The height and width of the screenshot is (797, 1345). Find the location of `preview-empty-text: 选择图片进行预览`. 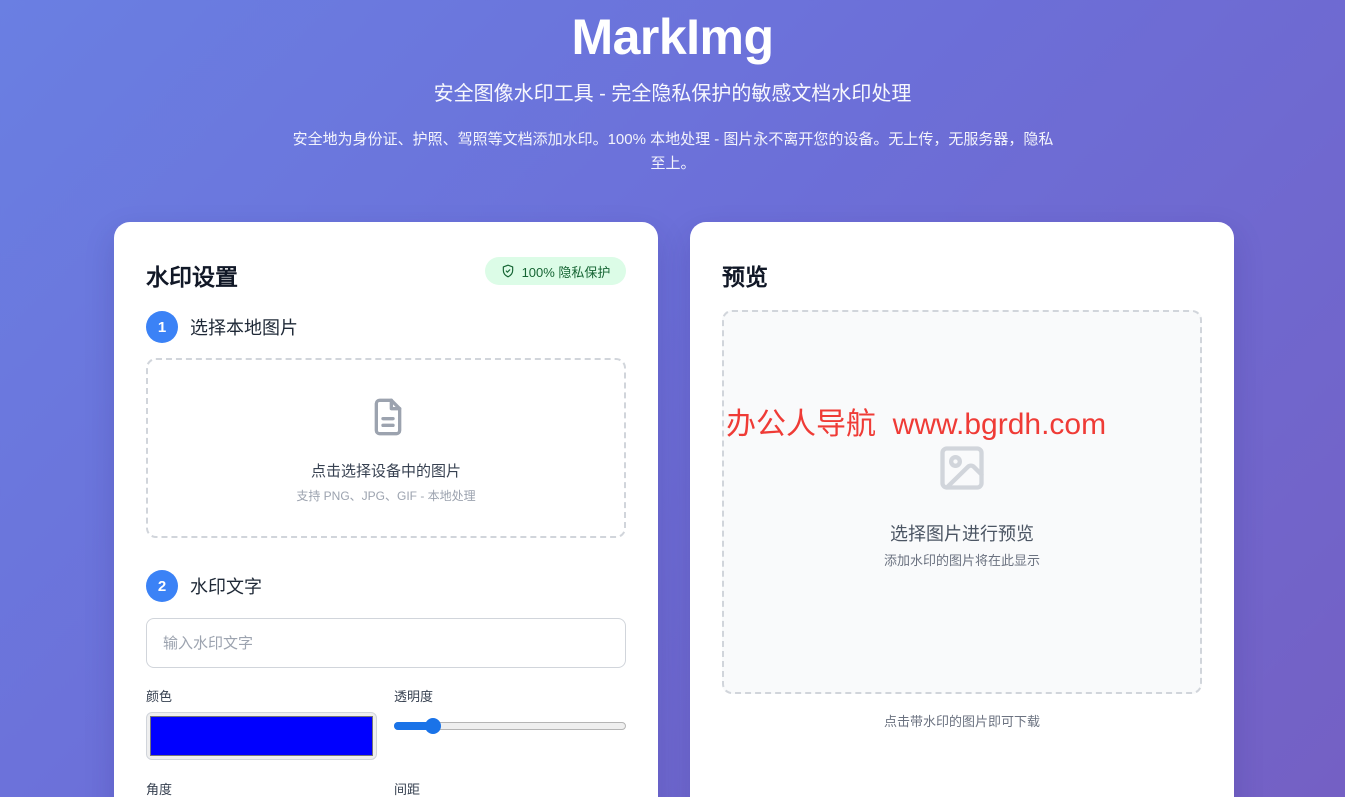

preview-empty-text: 选择图片进行预览 is located at coordinates (962, 534).